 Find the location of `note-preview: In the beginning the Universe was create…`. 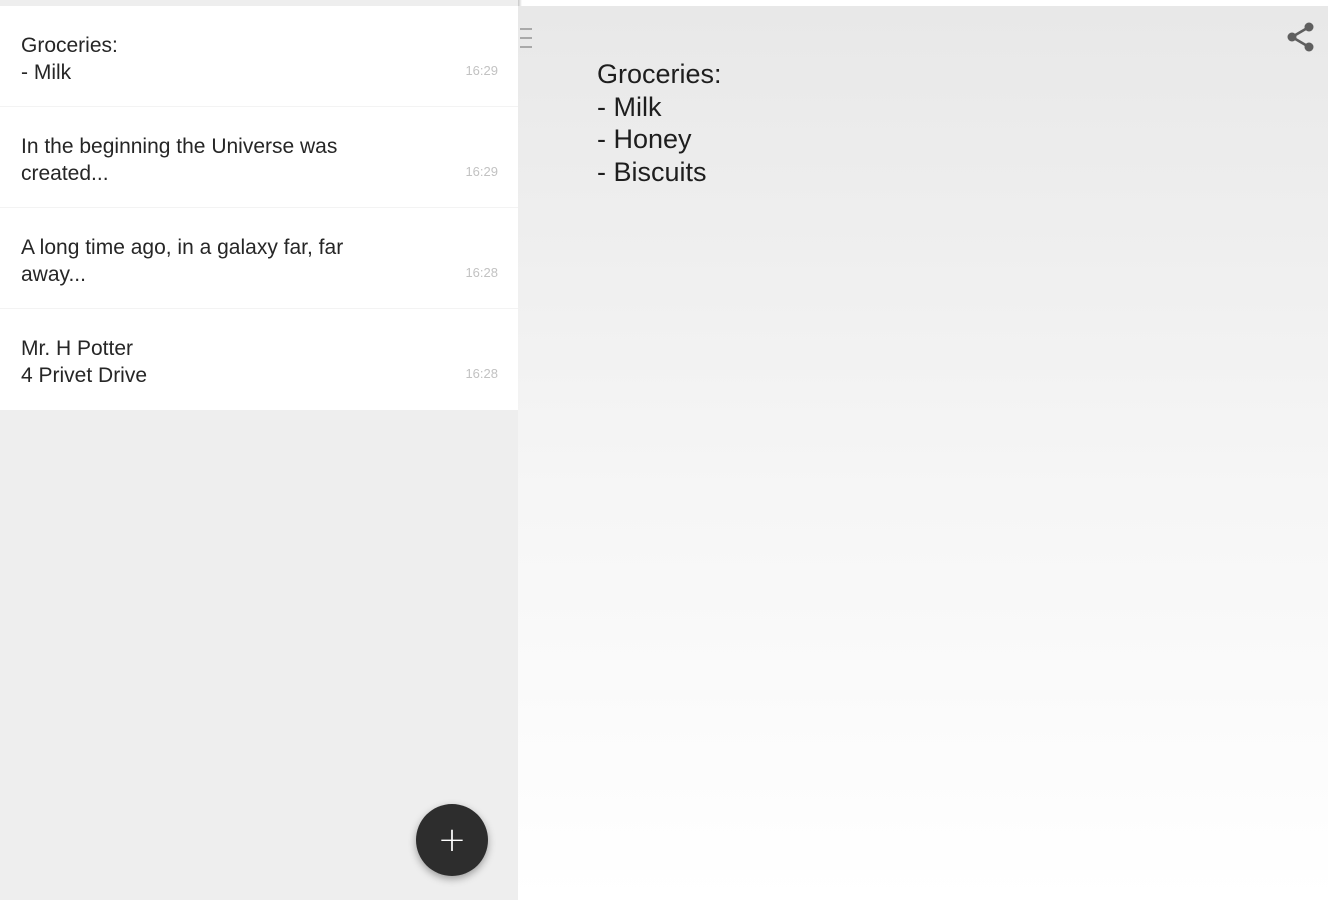

note-preview: In the beginning the Universe was create… is located at coordinates (179, 160).